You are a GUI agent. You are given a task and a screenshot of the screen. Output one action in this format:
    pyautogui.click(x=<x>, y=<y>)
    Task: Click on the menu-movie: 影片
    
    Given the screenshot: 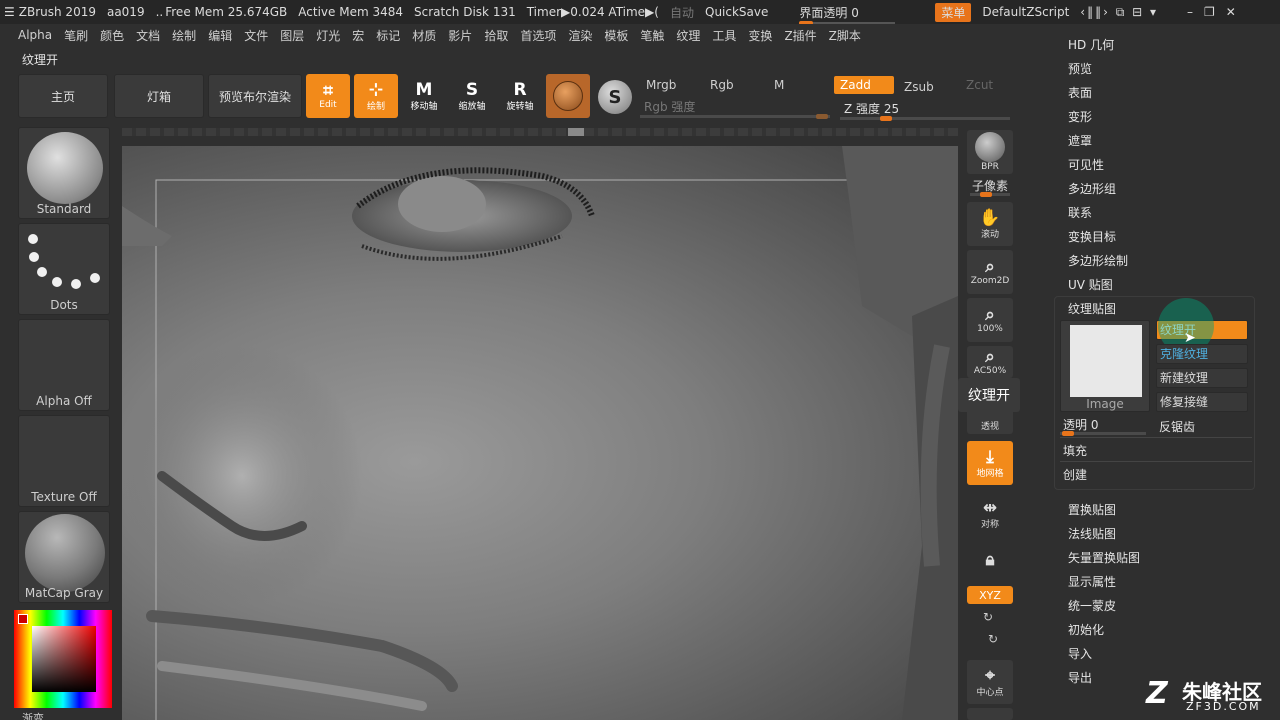 What is the action you would take?
    pyautogui.click(x=460, y=35)
    